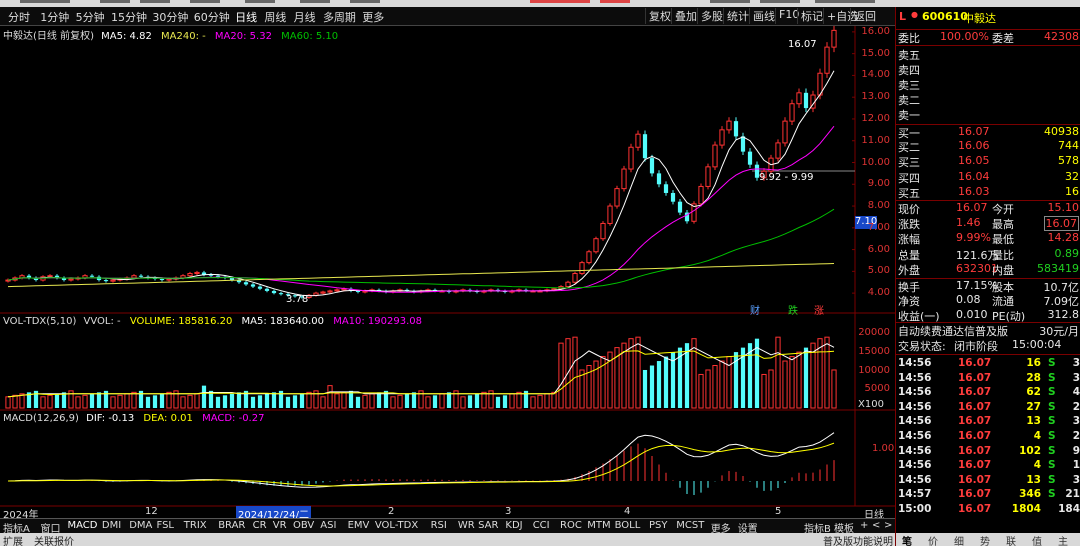 This screenshot has width=1080, height=546. I want to click on buy-level-row: 买一 16.07 40938, so click(988, 132).